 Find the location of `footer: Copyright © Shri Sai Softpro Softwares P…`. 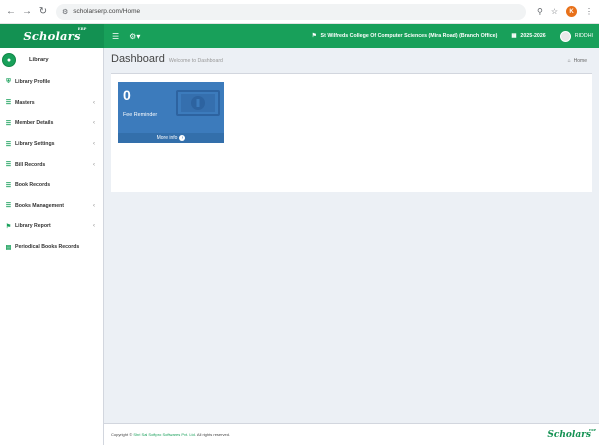

footer: Copyright © Shri Sai Softpro Softwares P… is located at coordinates (351, 434).